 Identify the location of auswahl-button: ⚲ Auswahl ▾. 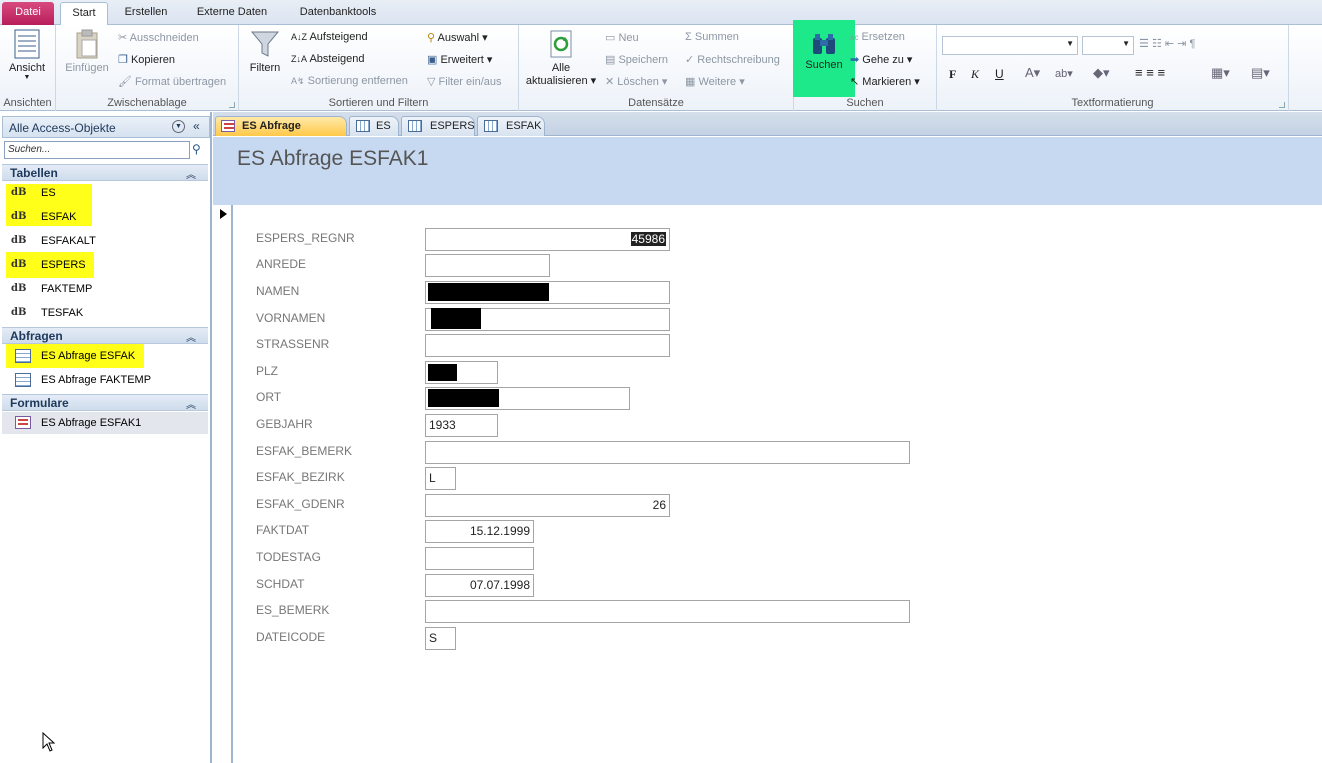
(457, 37).